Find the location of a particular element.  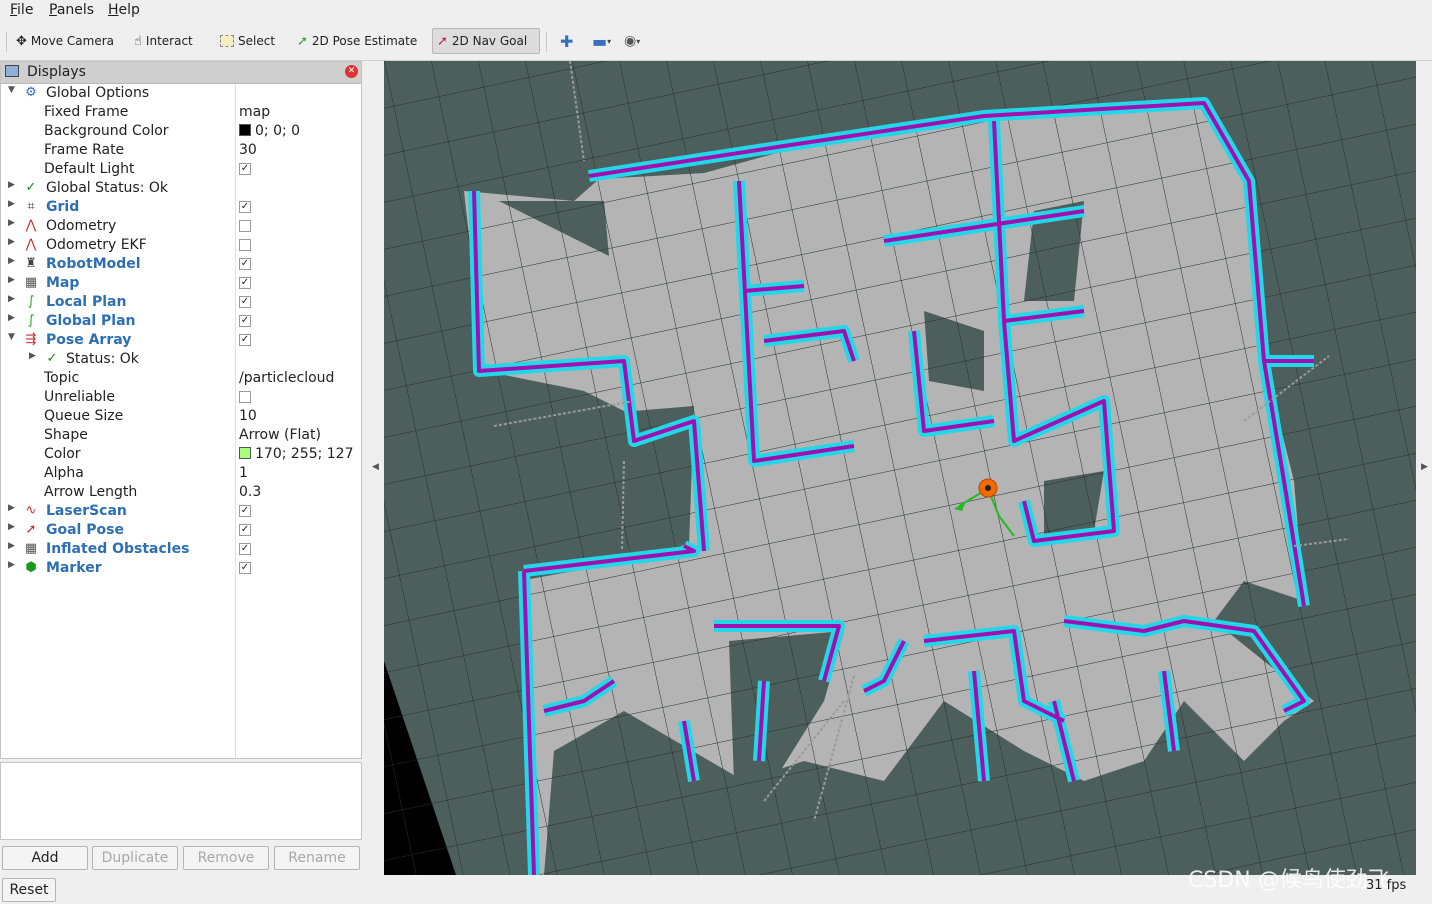

tree-row-odometry: ▶ ⋀ Odometry is located at coordinates (181, 226).